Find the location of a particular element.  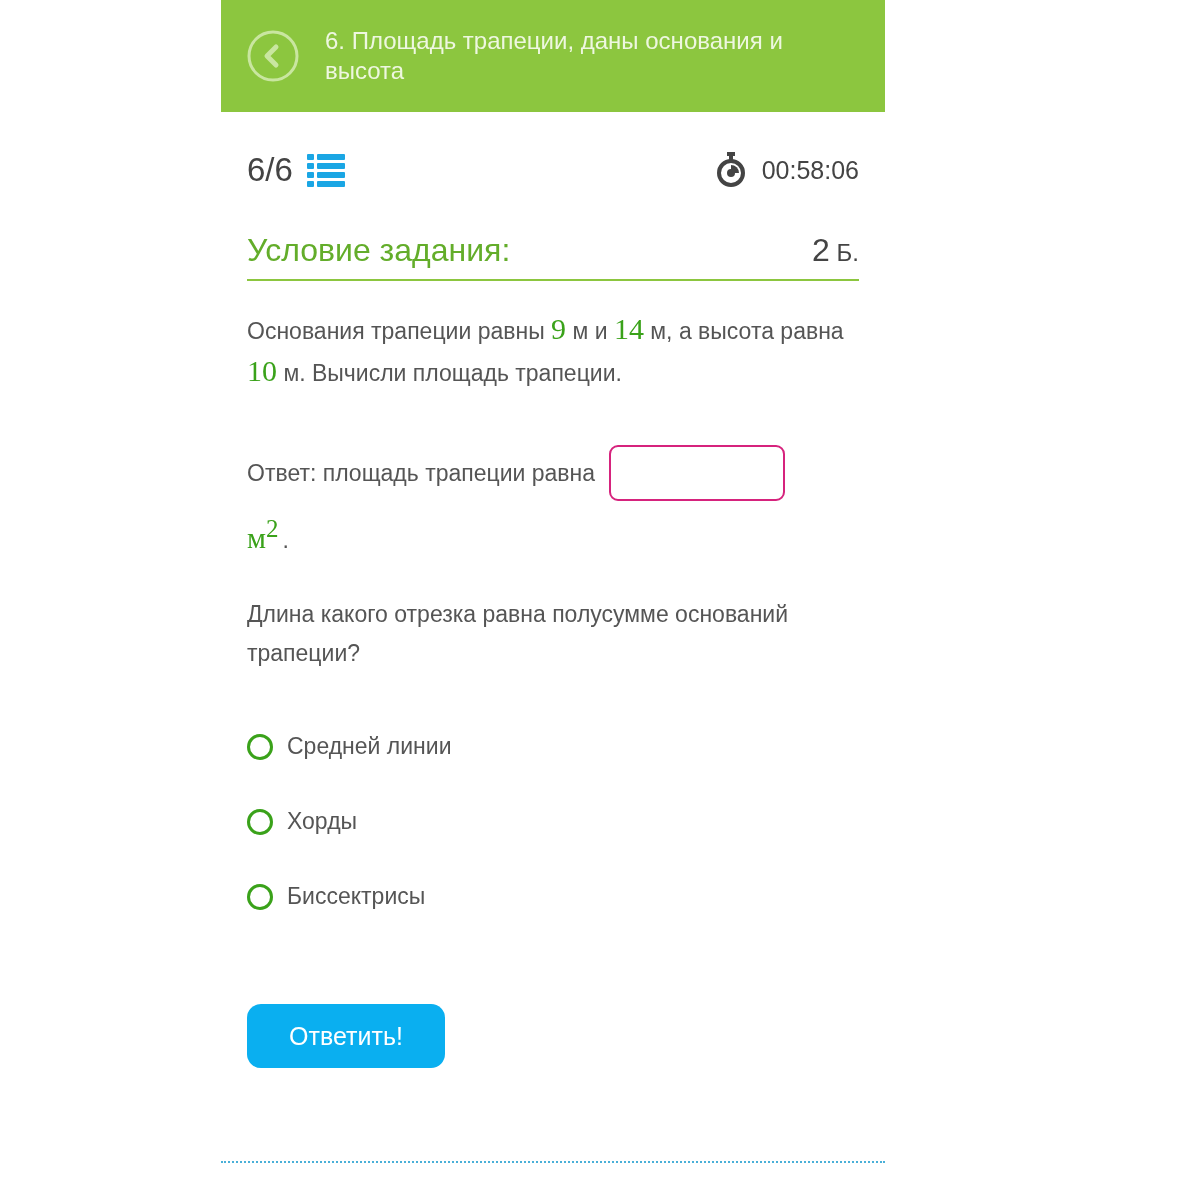

timer: 00:58:06 is located at coordinates (810, 170).